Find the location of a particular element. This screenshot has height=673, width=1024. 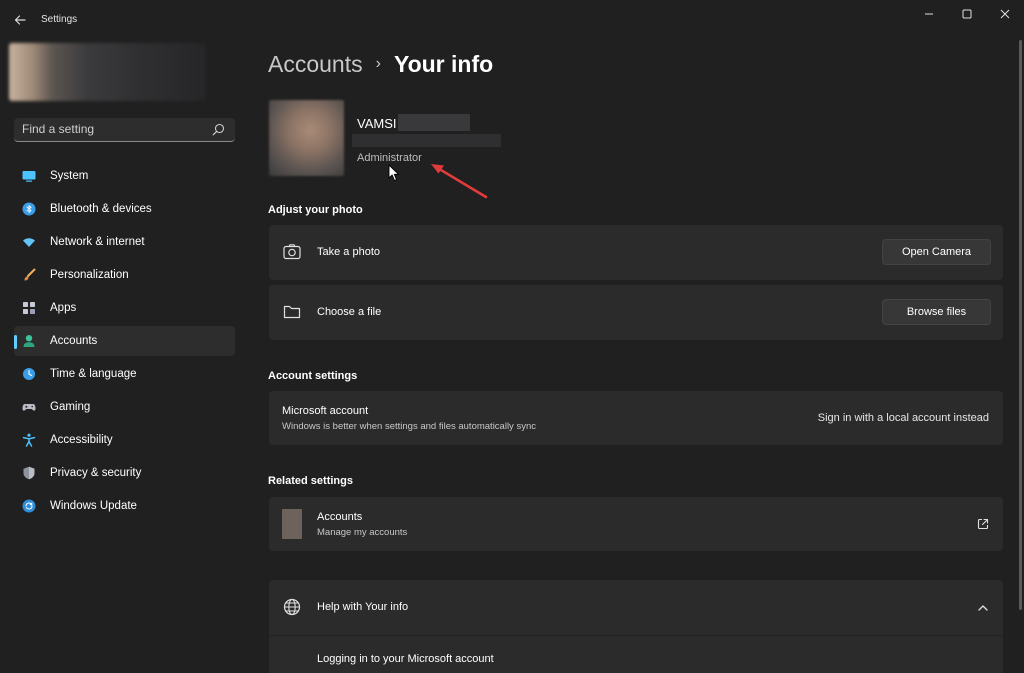

globe-clock-icon is located at coordinates (29, 374).